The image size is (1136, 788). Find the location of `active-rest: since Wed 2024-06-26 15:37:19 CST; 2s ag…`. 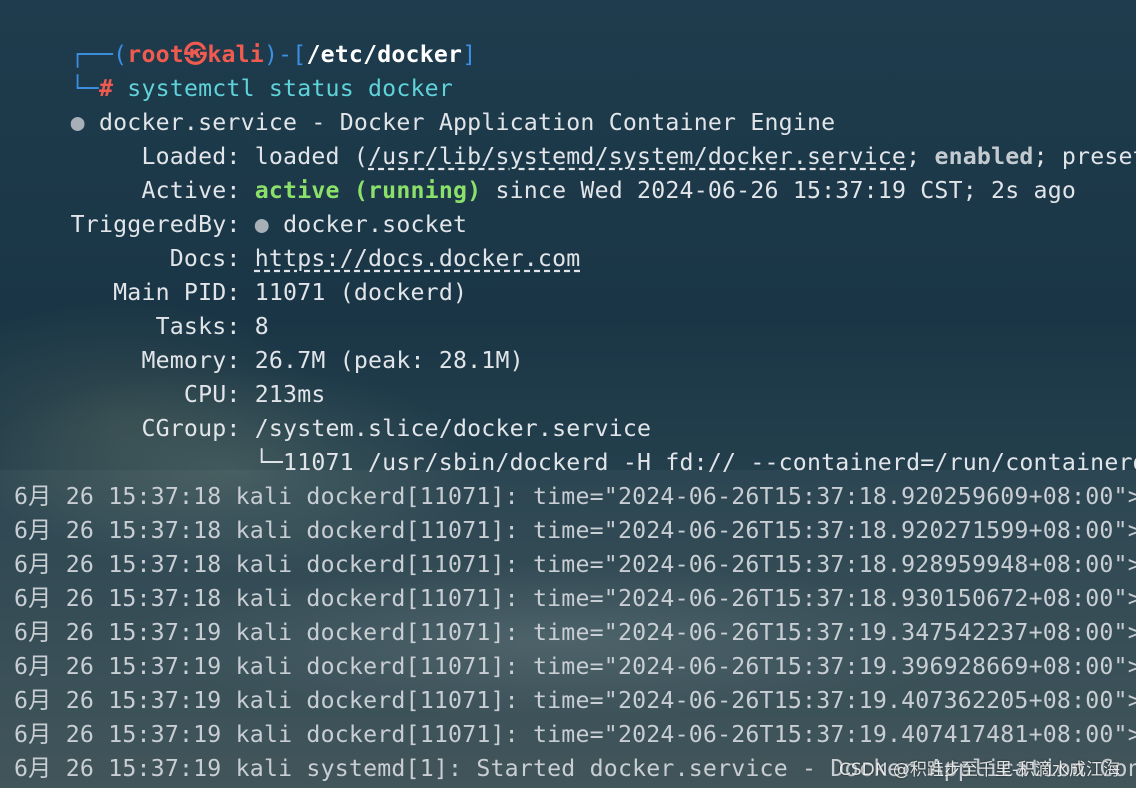

active-rest: since Wed 2024-06-26 15:37:19 CST; 2s ag… is located at coordinates (779, 190).